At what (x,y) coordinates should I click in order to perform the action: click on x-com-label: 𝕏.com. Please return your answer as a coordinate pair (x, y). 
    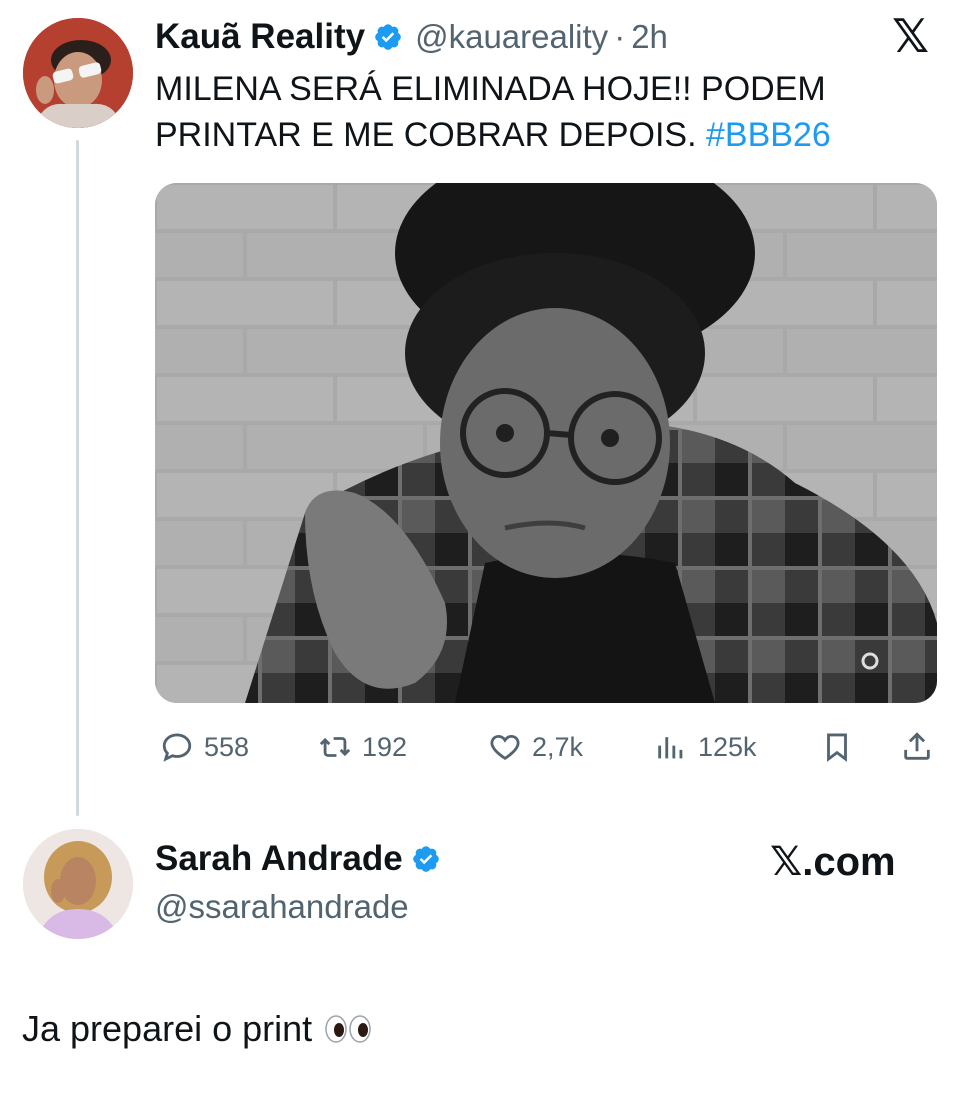
    Looking at the image, I should click on (833, 862).